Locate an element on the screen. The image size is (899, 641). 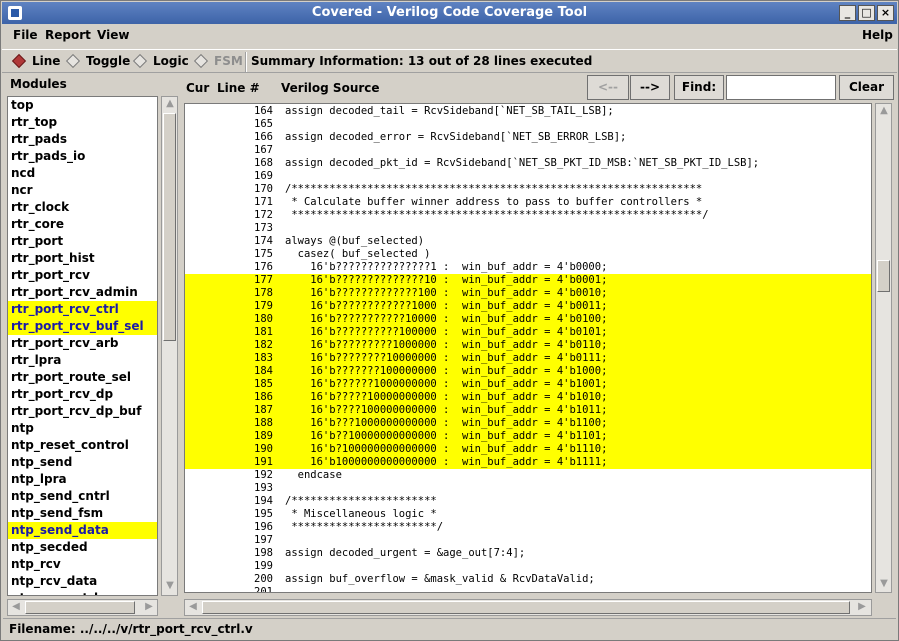
code-hscroll-thumb is located at coordinates (526, 607).